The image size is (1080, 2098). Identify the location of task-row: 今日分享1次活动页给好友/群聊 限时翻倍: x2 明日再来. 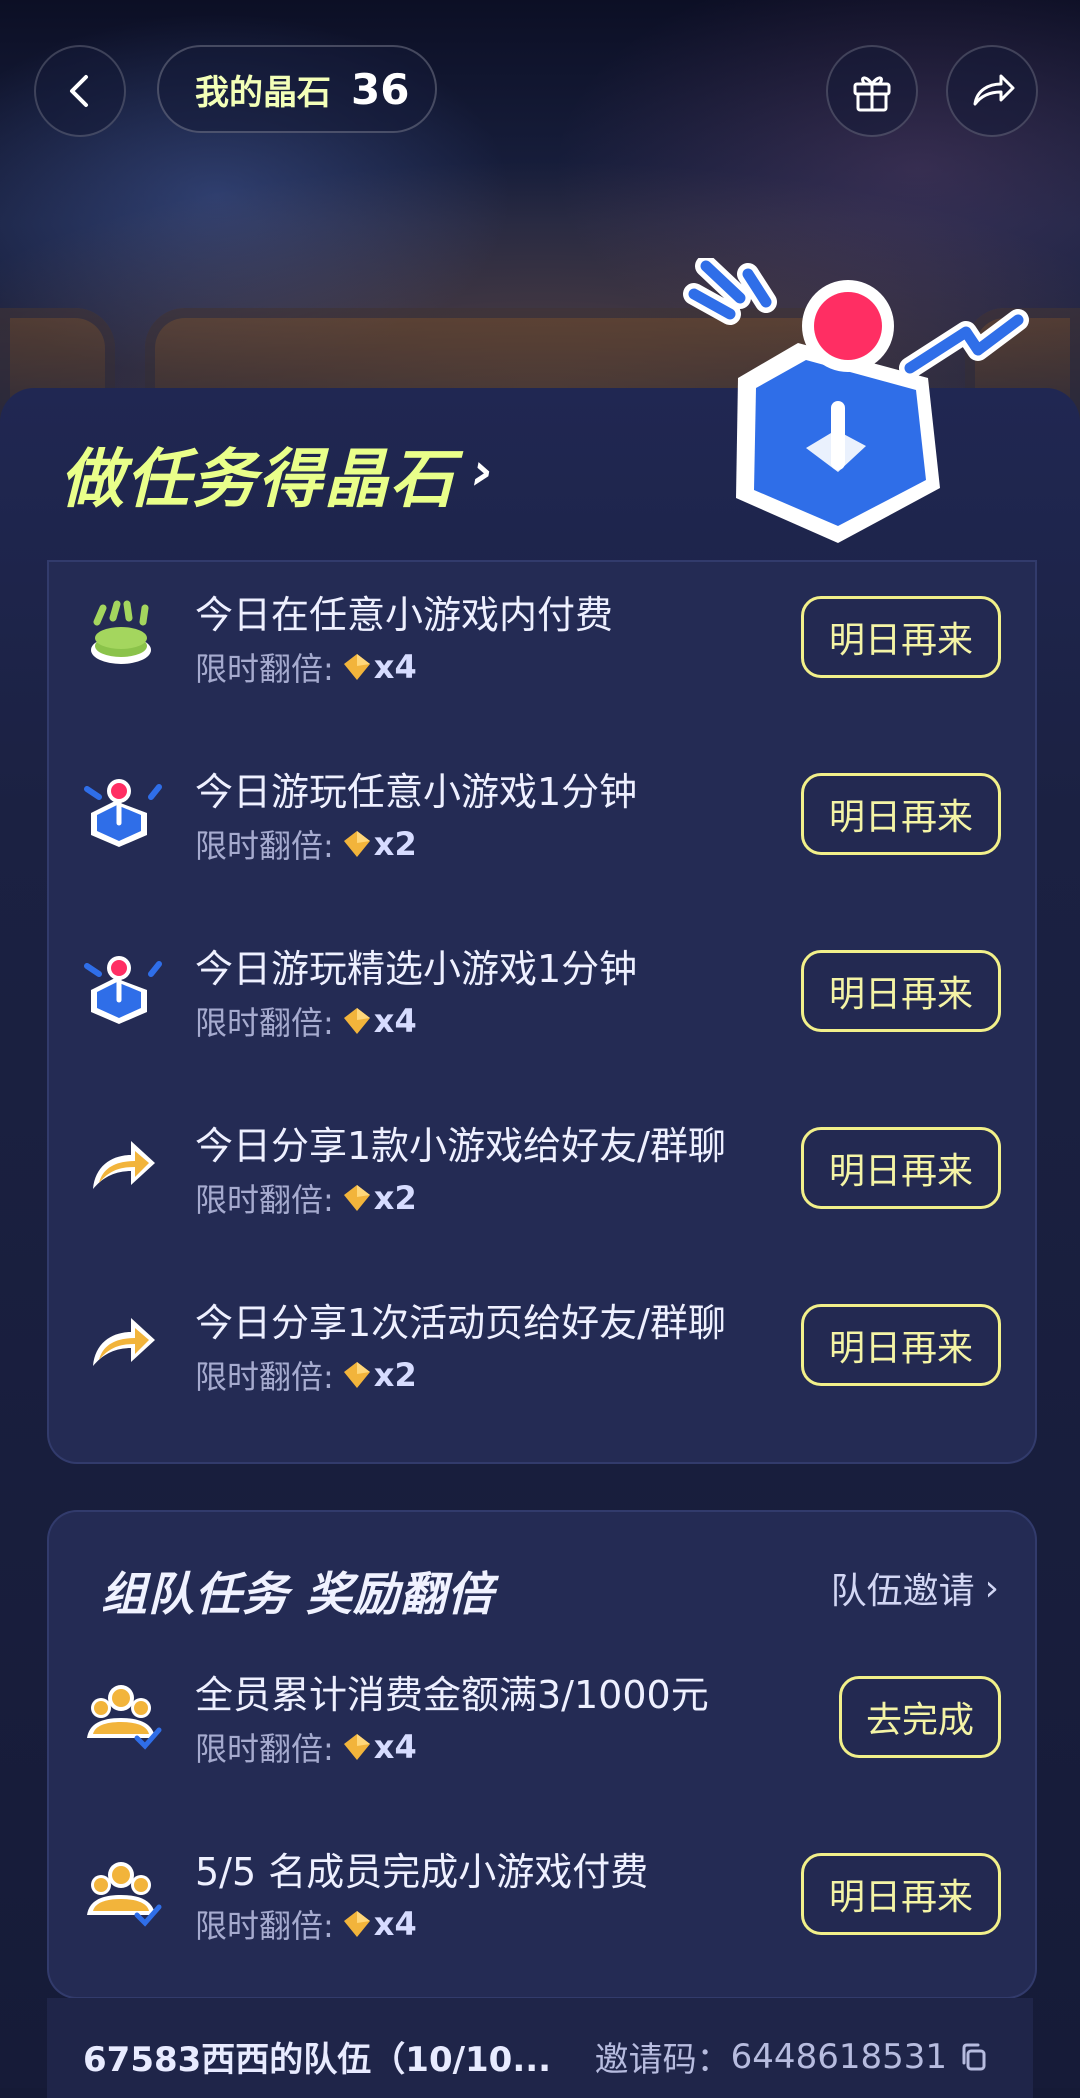
(542, 1345).